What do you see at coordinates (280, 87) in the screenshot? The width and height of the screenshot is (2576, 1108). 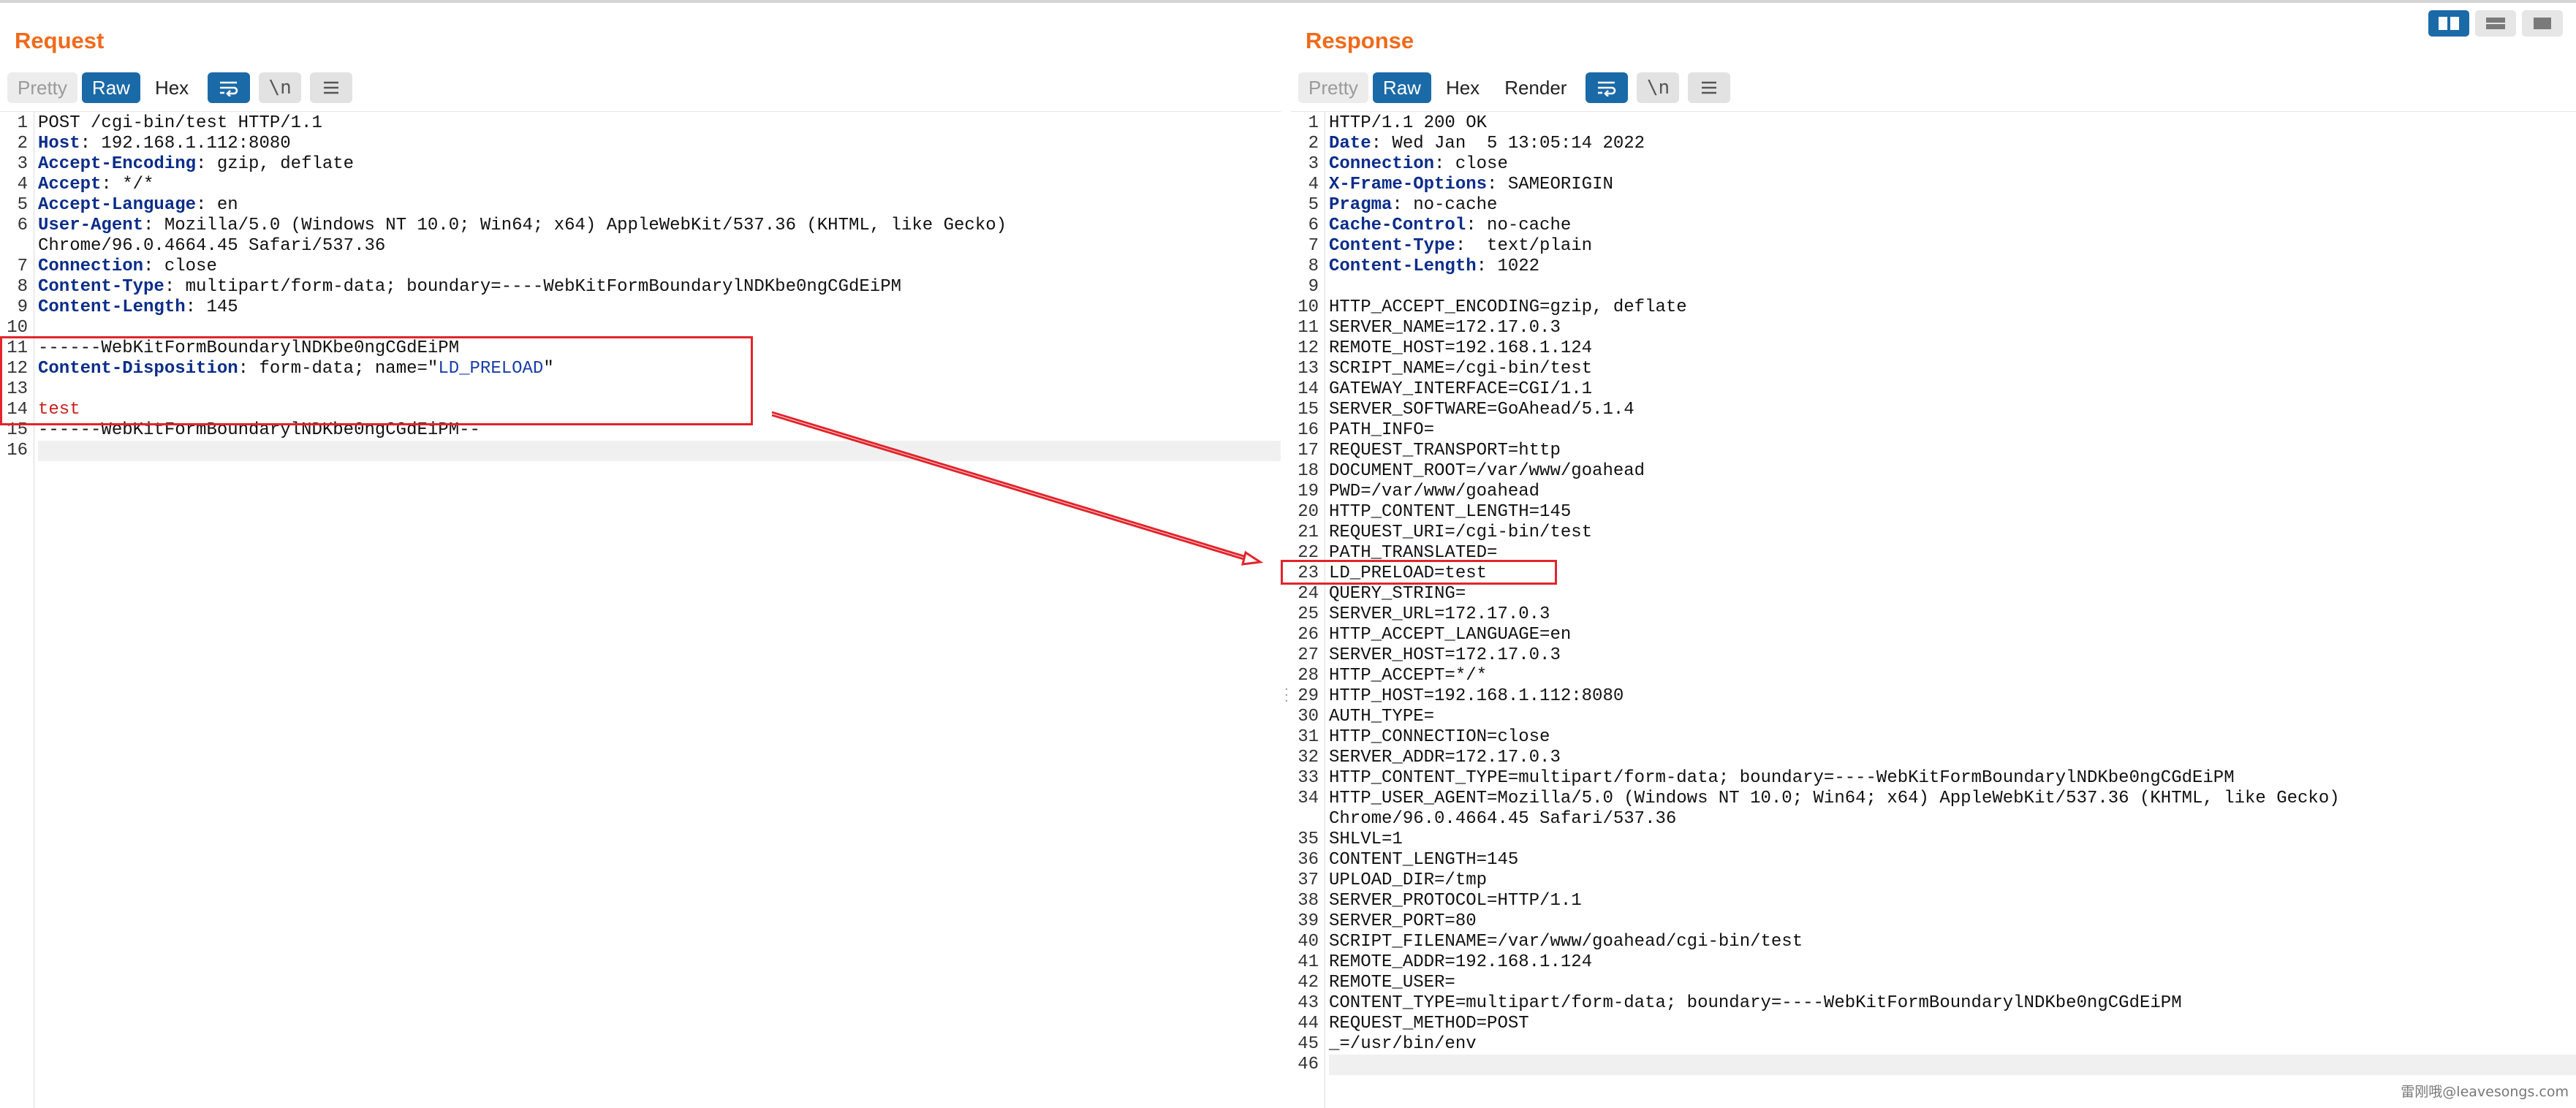 I see `request-show-newlines-button: \n` at bounding box center [280, 87].